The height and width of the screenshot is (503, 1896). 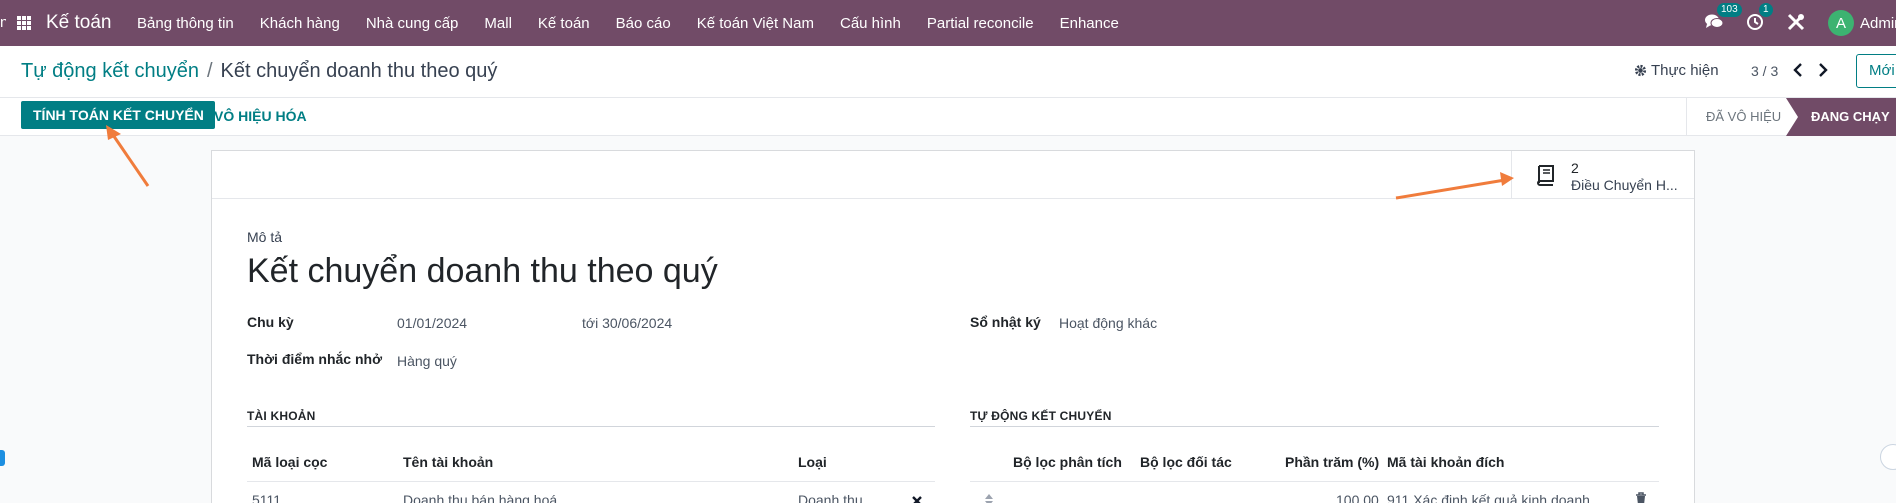 I want to click on chevron-right-icon, so click(x=1823, y=70).